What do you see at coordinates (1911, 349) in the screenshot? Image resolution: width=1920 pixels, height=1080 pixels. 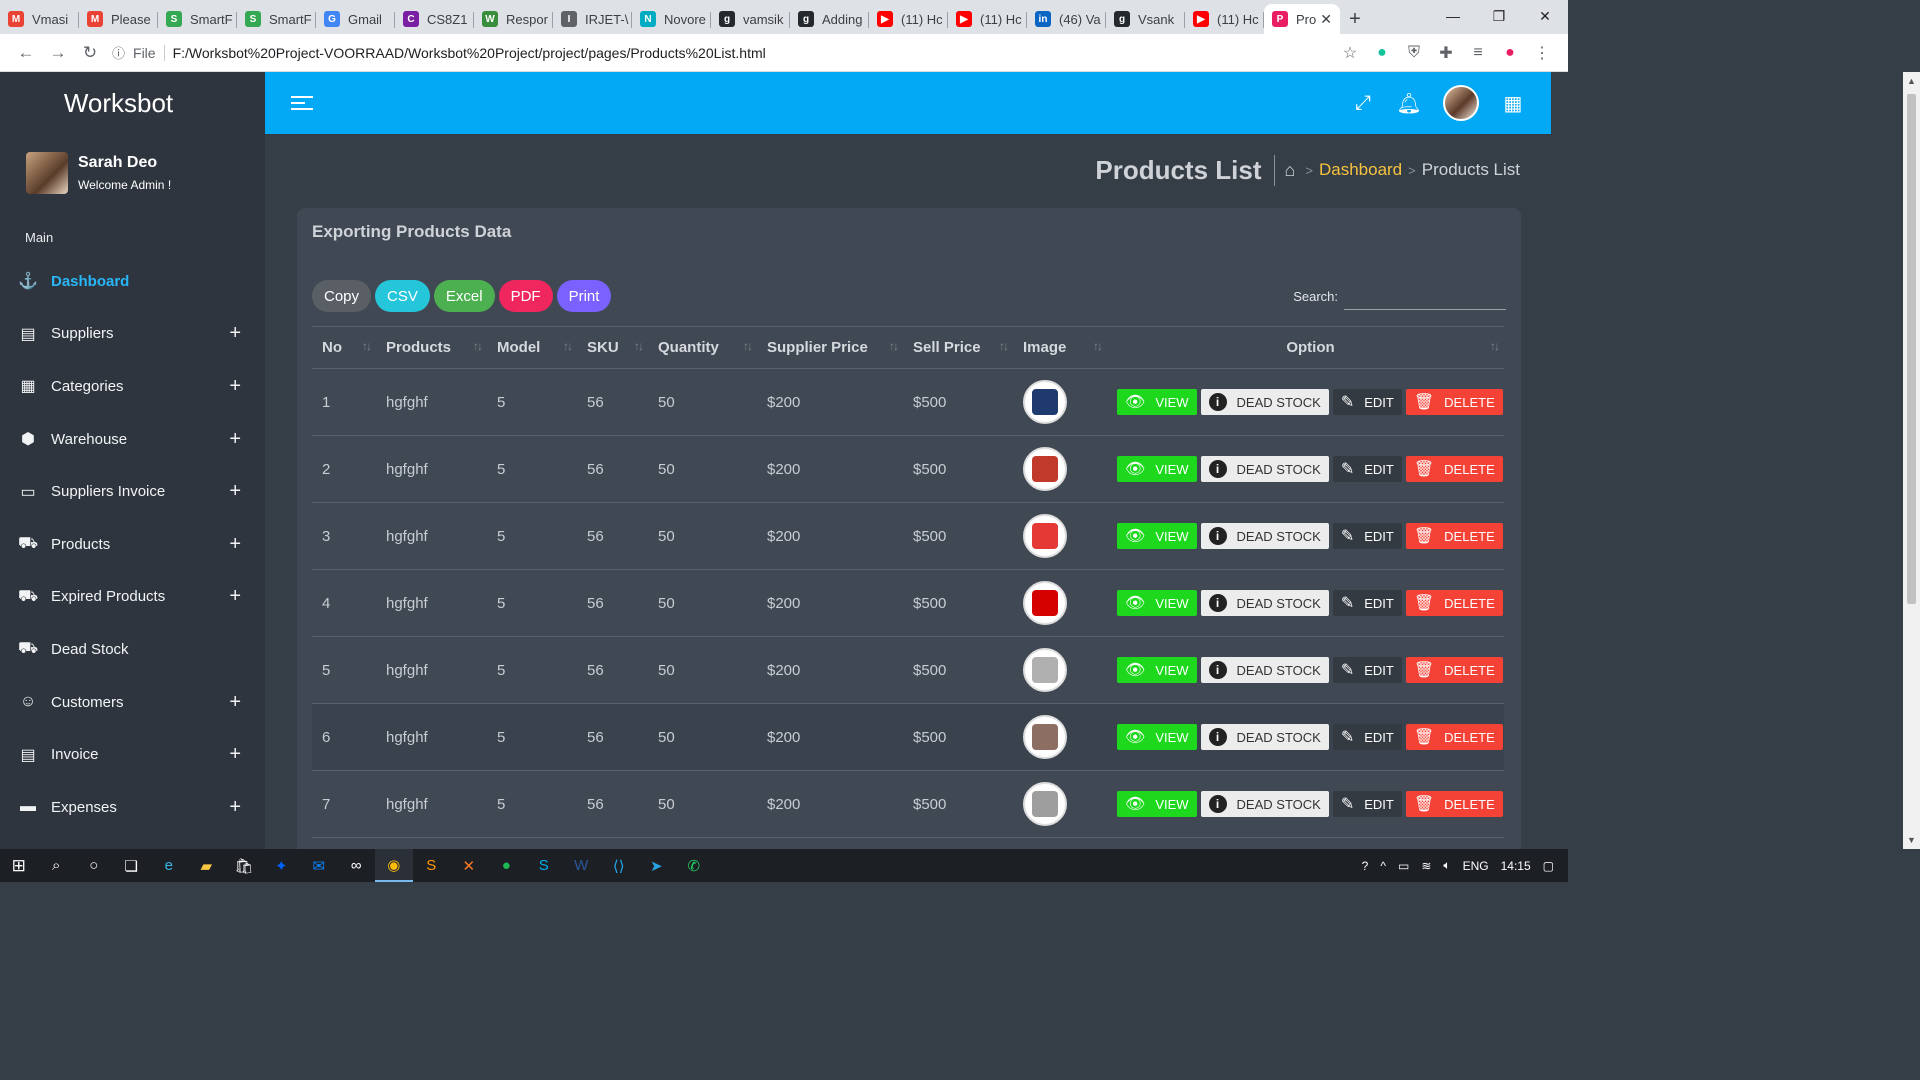 I see `scrollbar-thumb` at bounding box center [1911, 349].